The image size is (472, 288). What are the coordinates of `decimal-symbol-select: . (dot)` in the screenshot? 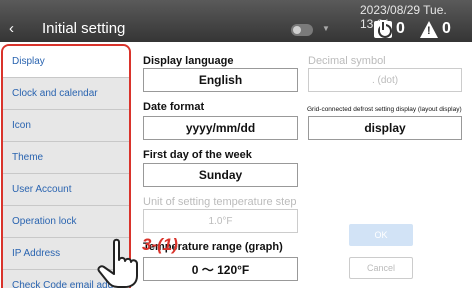 It's located at (385, 80).